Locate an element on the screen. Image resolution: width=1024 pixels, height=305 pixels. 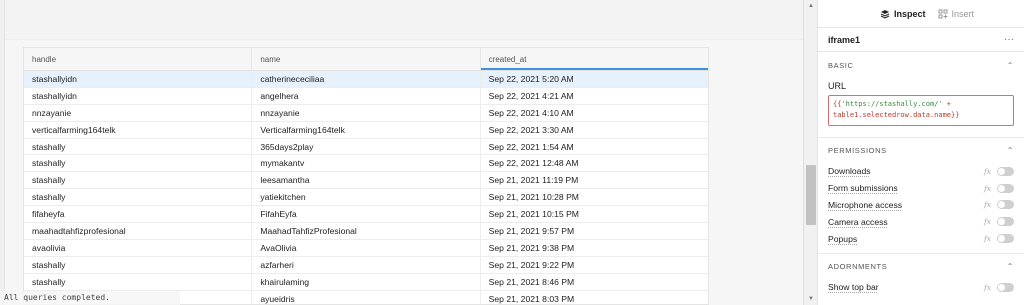
table-row: fifaheyfa FifahEyfa Sep 21, 2021 10:15 PM is located at coordinates (366, 215).